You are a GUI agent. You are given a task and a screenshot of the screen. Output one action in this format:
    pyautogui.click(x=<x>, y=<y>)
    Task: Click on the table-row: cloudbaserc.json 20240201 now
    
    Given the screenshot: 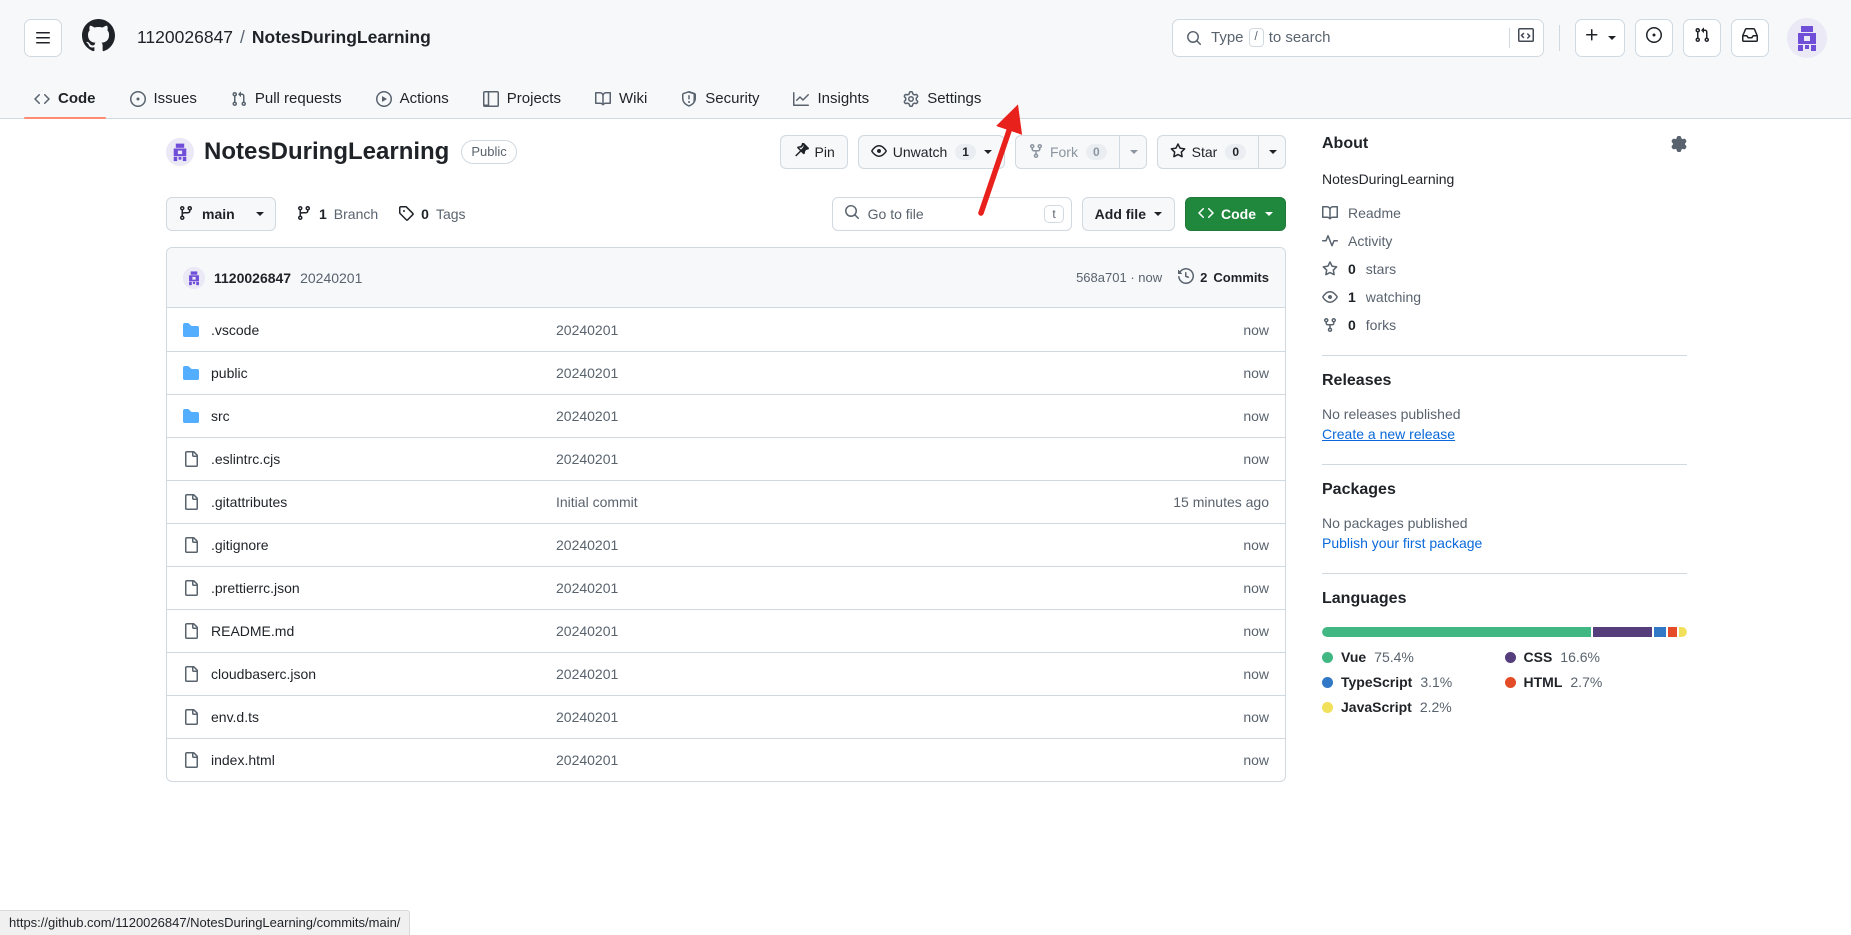 What is the action you would take?
    pyautogui.click(x=726, y=673)
    